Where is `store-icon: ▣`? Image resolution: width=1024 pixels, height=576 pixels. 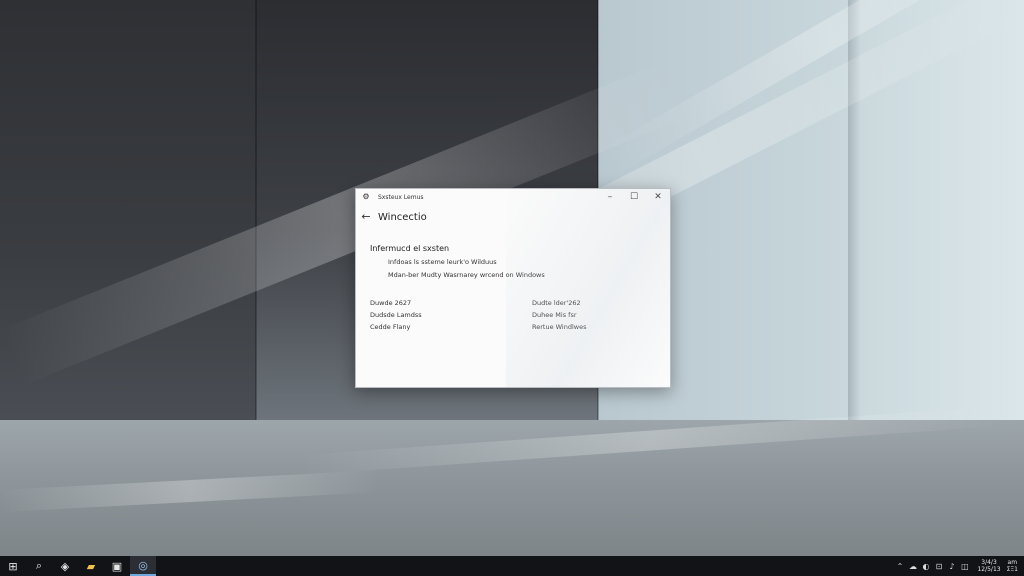
store-icon: ▣ is located at coordinates (117, 566).